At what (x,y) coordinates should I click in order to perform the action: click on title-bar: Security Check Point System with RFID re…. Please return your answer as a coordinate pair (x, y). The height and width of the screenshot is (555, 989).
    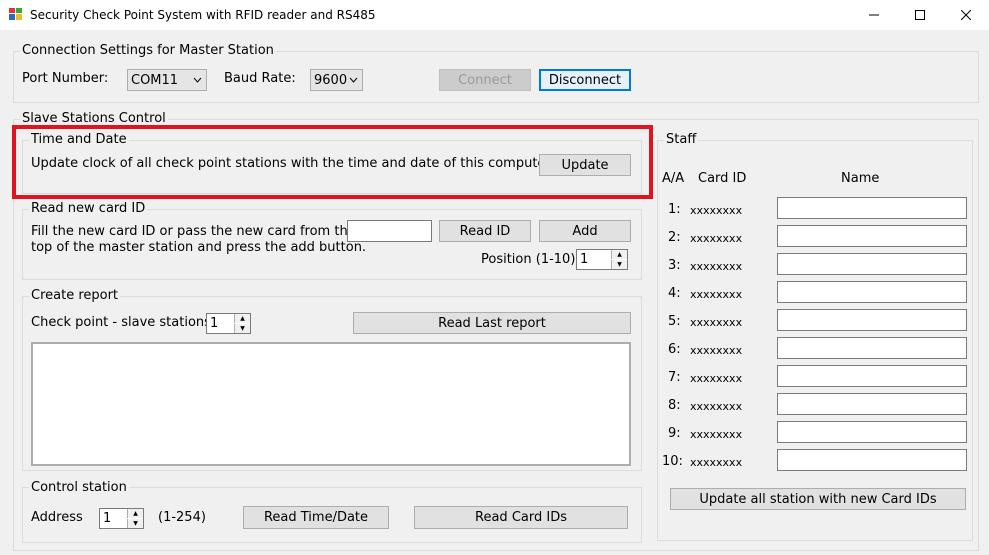
    Looking at the image, I should click on (494, 15).